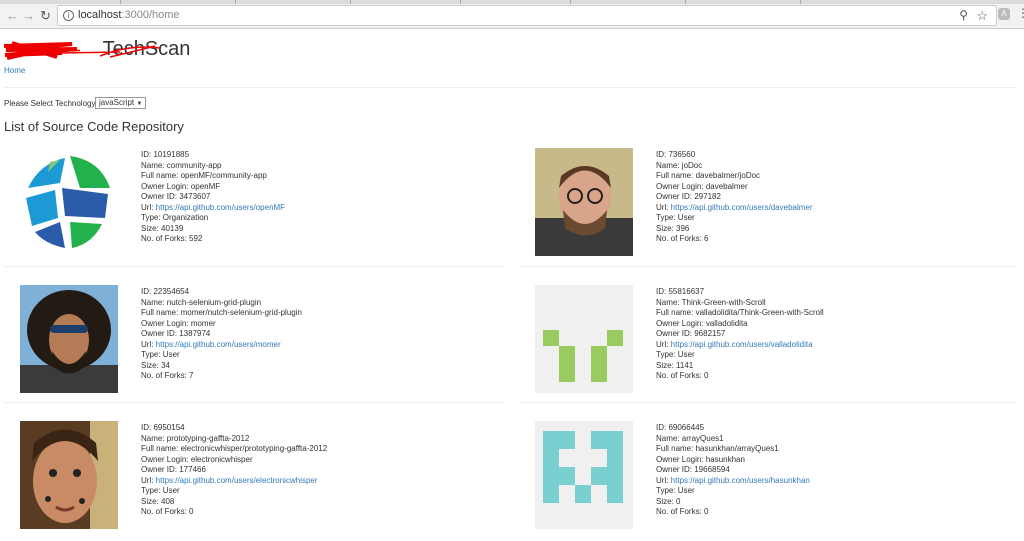 The height and width of the screenshot is (541, 1024). I want to click on arrow-right-icon: →, so click(28, 15).